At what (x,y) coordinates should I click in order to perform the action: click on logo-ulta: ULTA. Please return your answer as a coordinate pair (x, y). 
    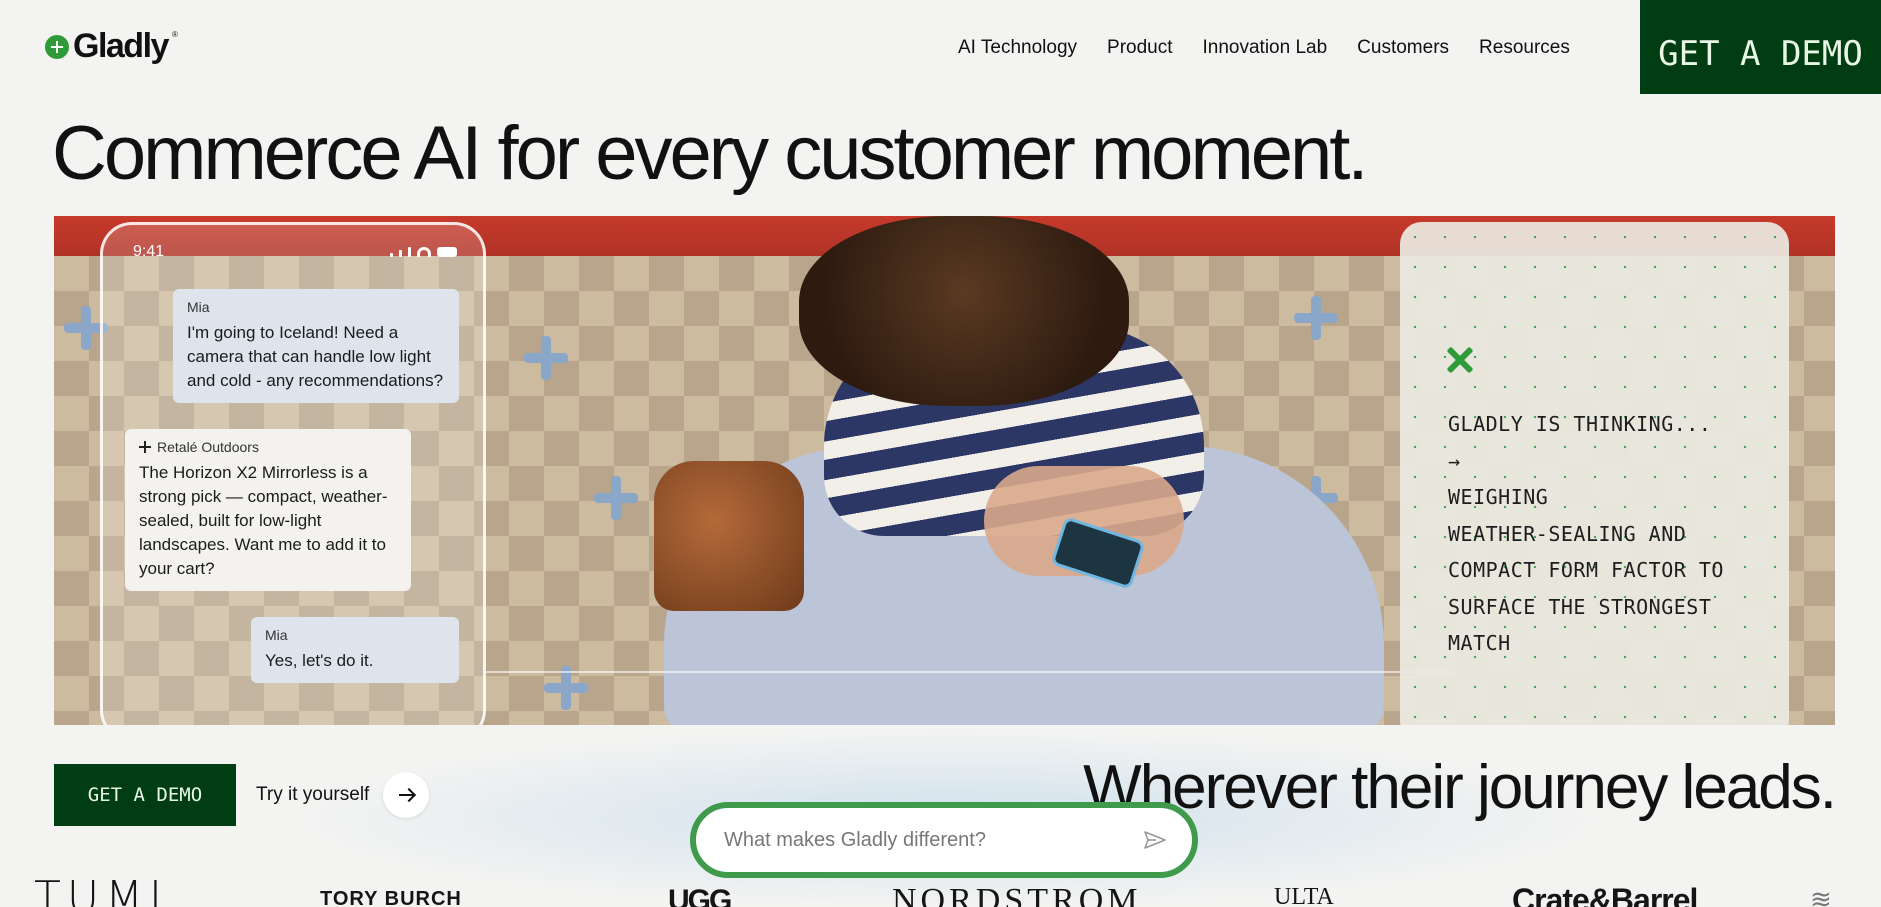
    Looking at the image, I should click on (1304, 895).